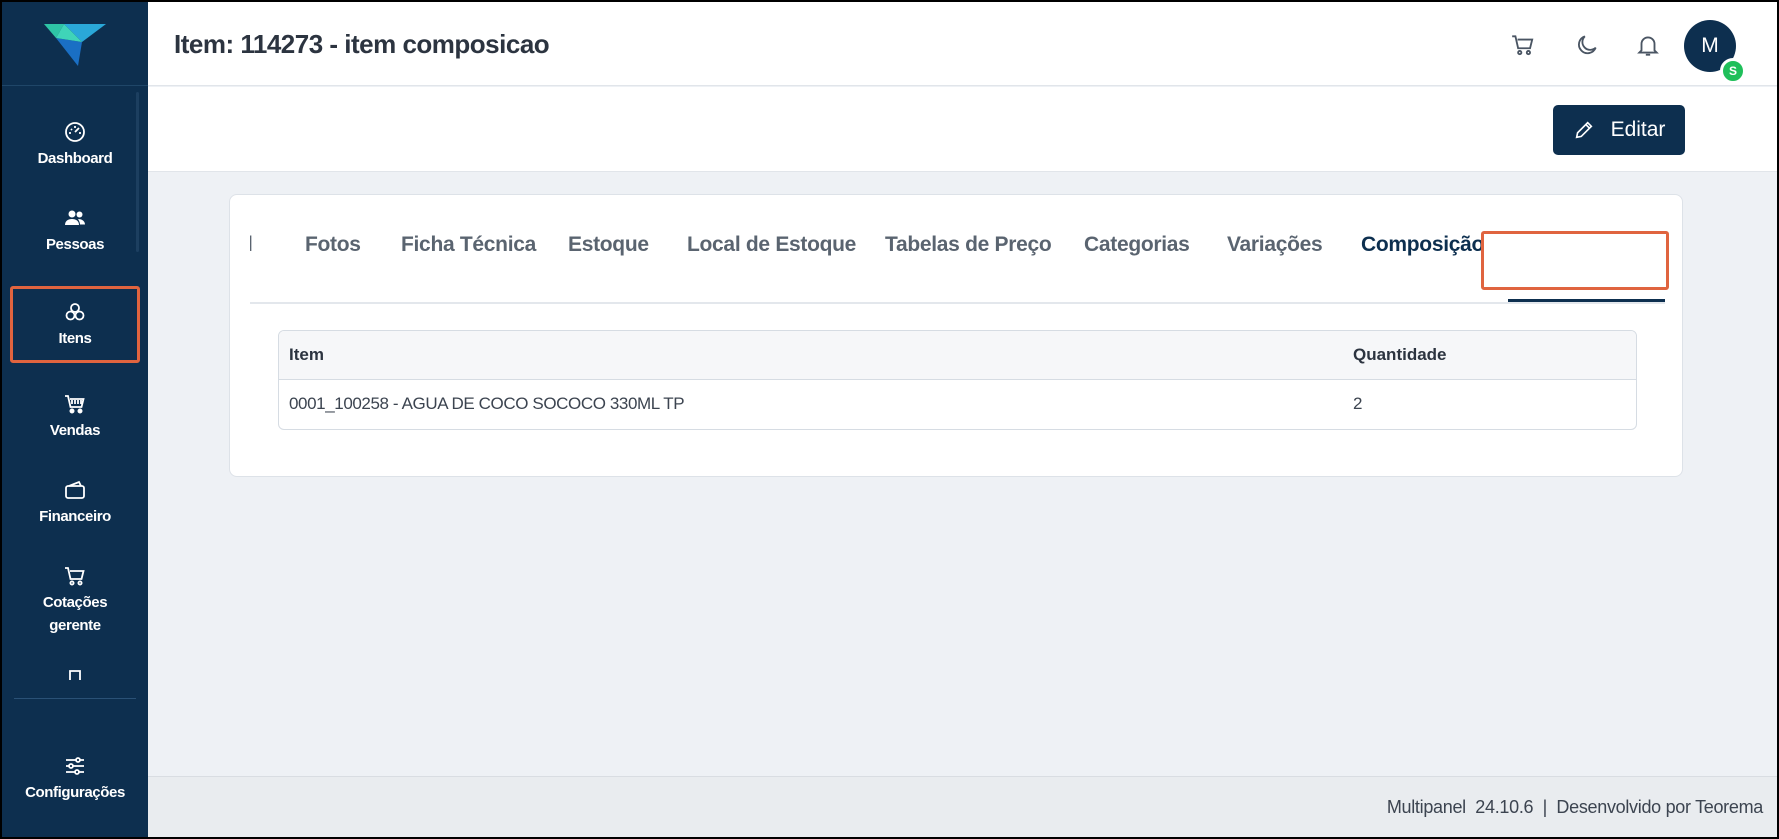 Image resolution: width=1779 pixels, height=839 pixels. I want to click on column-header-item: Item, so click(306, 355).